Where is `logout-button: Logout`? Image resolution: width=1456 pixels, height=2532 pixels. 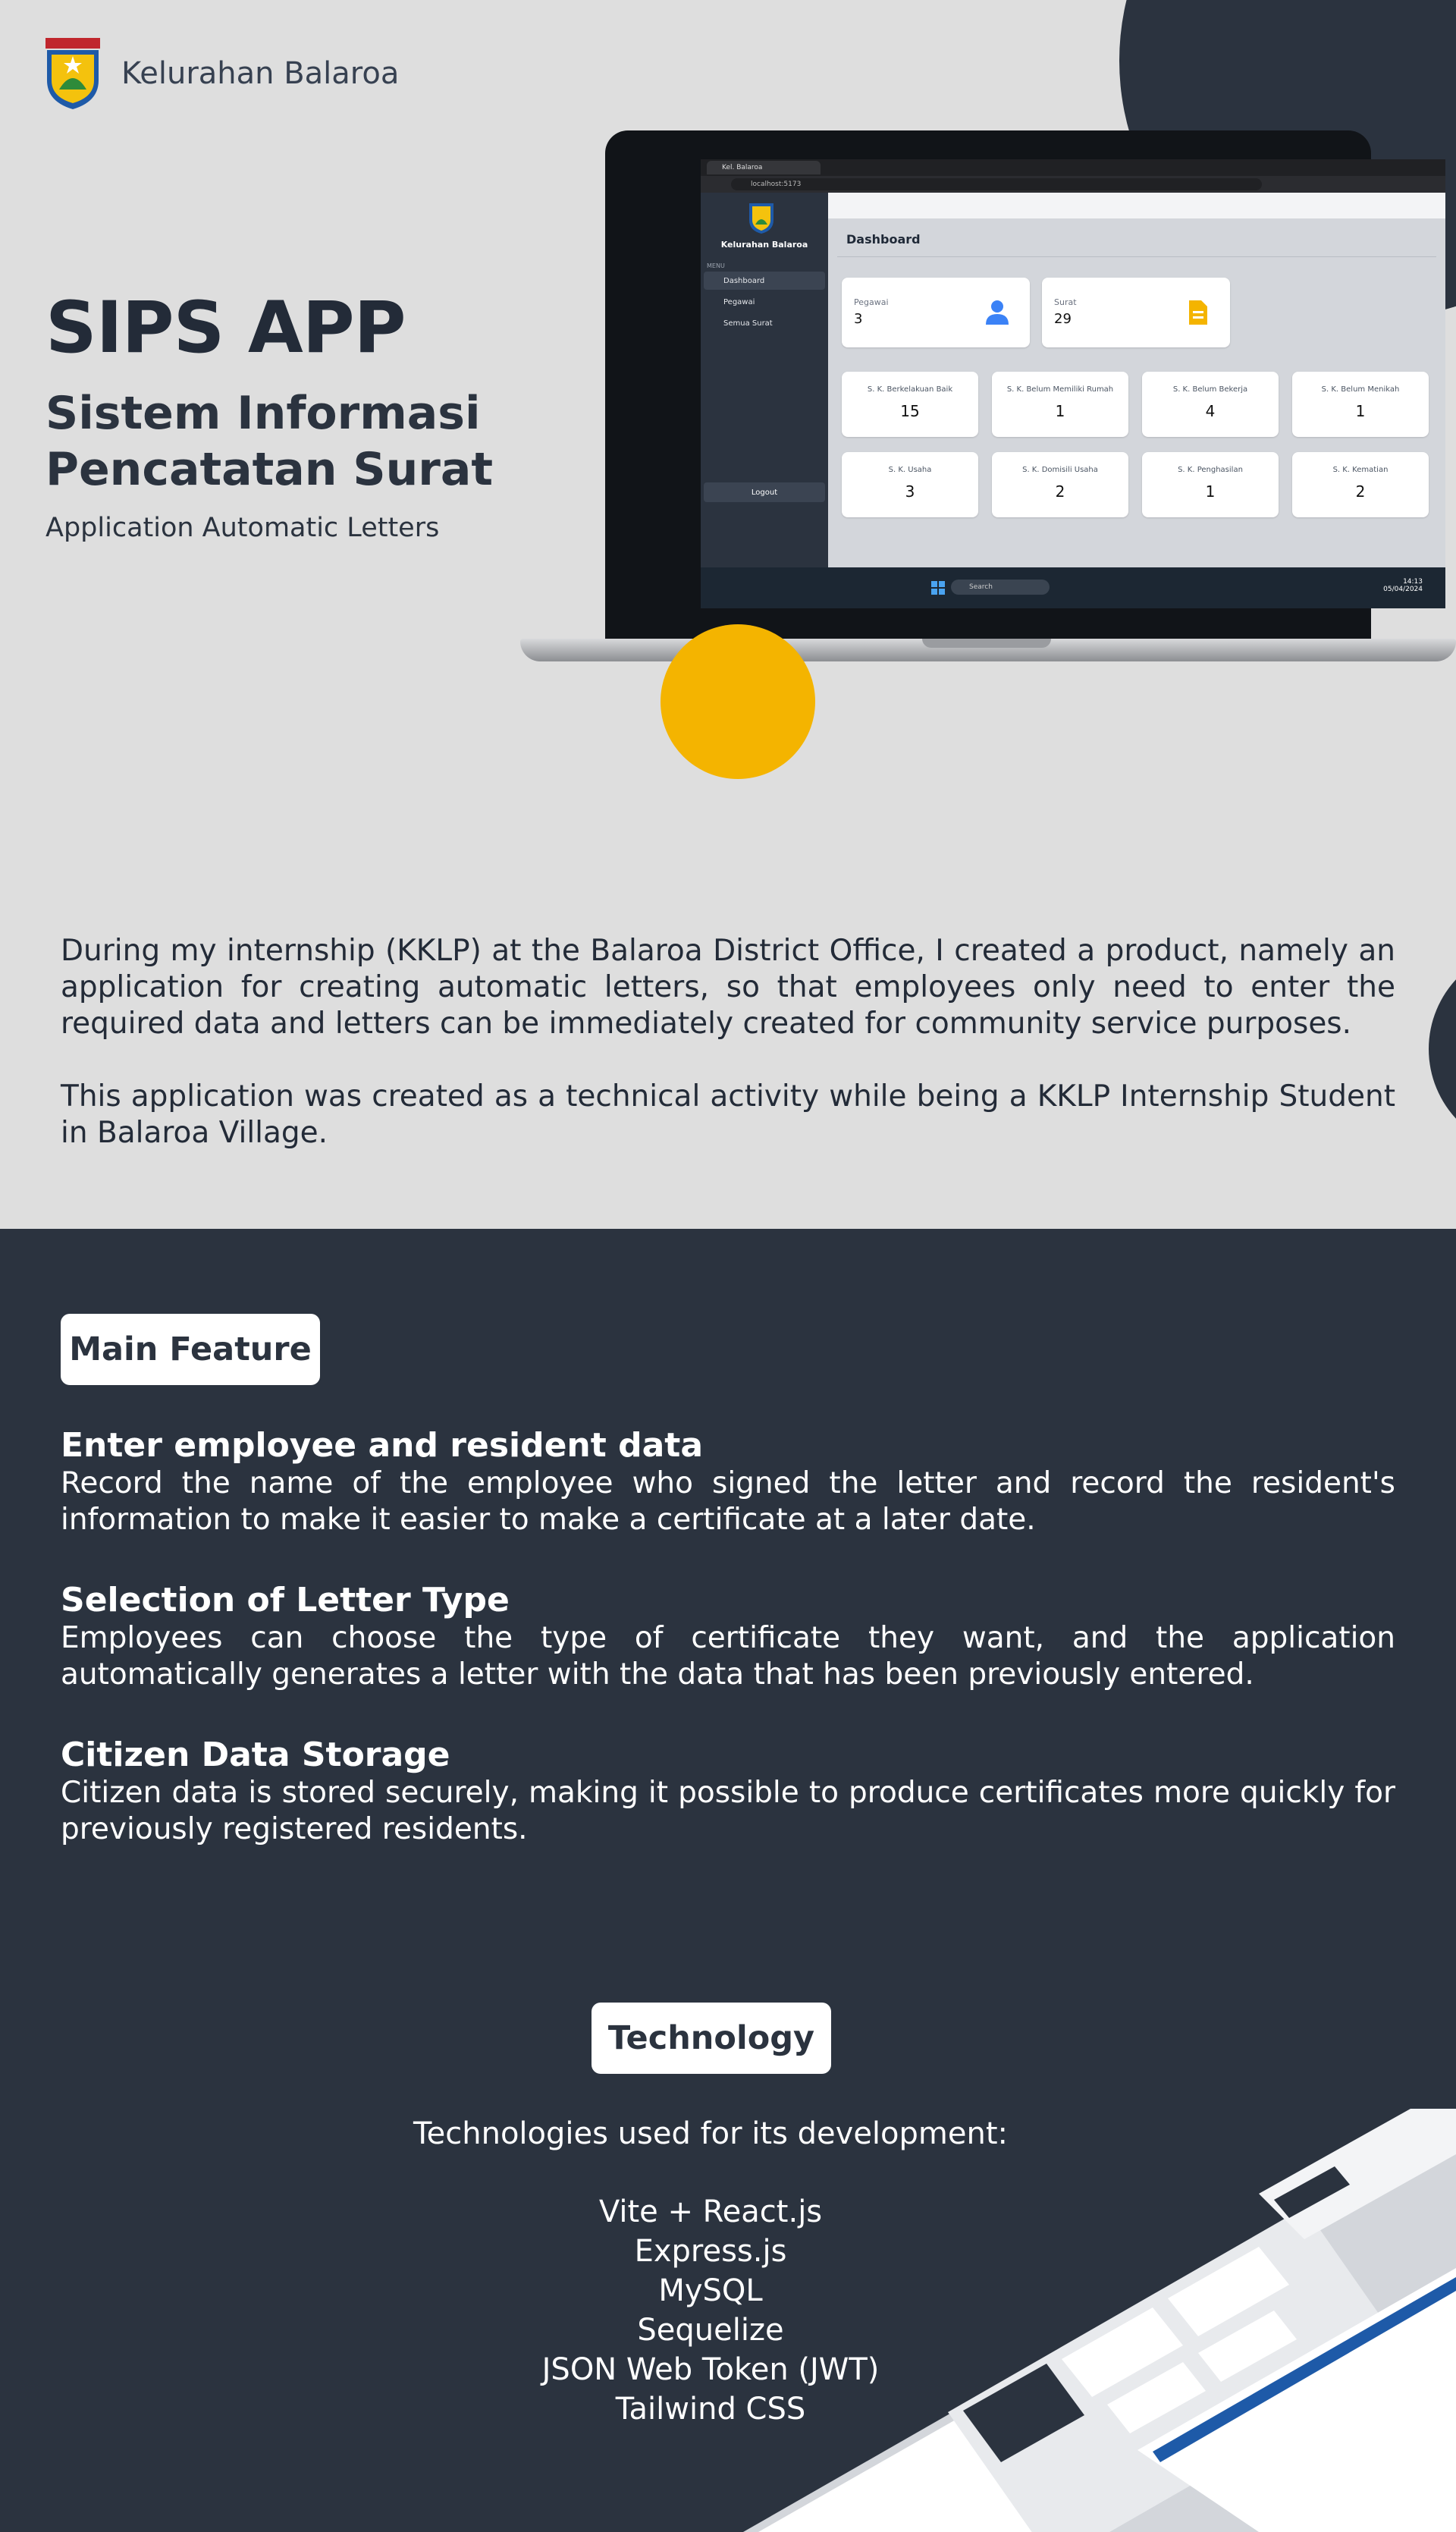
logout-button: Logout is located at coordinates (764, 492).